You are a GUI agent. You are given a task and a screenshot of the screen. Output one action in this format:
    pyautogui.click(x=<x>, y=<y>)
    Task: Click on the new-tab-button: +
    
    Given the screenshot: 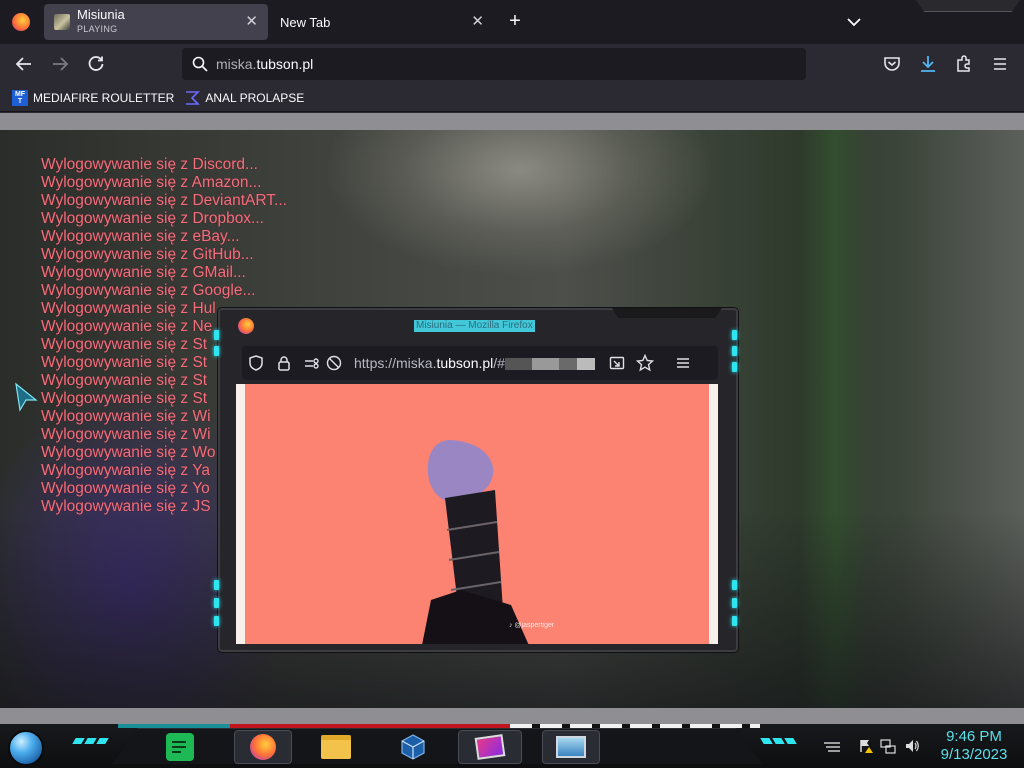 What is the action you would take?
    pyautogui.click(x=515, y=21)
    